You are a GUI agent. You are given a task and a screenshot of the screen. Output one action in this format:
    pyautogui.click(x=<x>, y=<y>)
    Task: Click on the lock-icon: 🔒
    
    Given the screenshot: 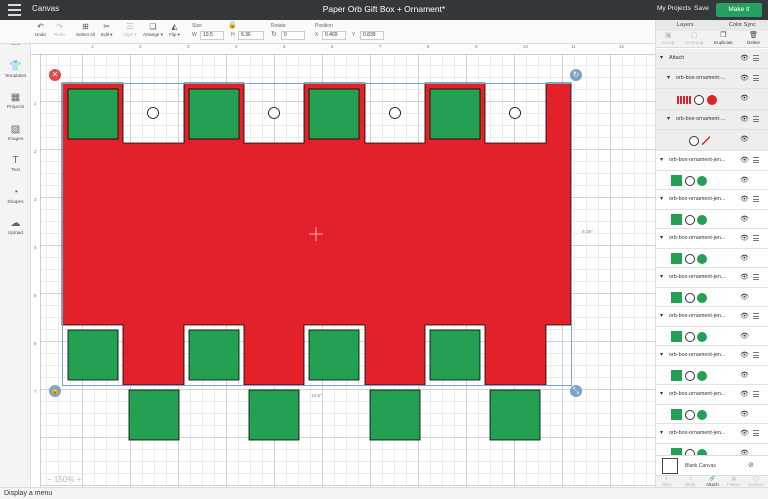 What is the action you would take?
    pyautogui.click(x=232, y=25)
    